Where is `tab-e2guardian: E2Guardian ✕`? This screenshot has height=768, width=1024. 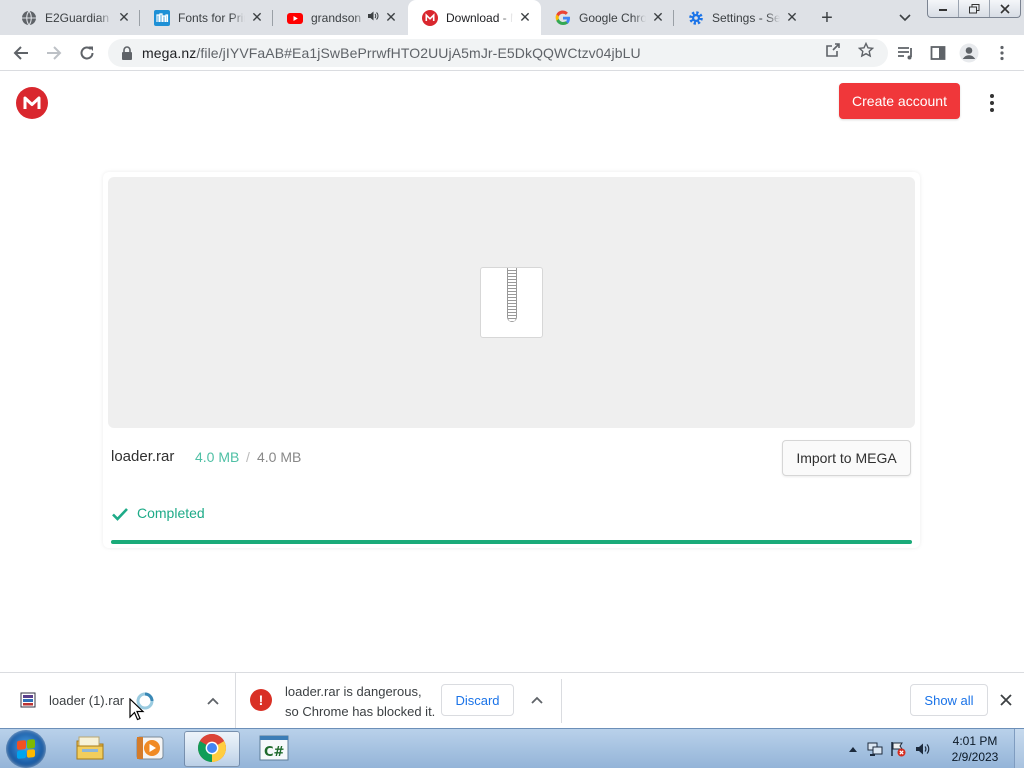
tab-e2guardian: E2Guardian ✕ is located at coordinates (73, 17).